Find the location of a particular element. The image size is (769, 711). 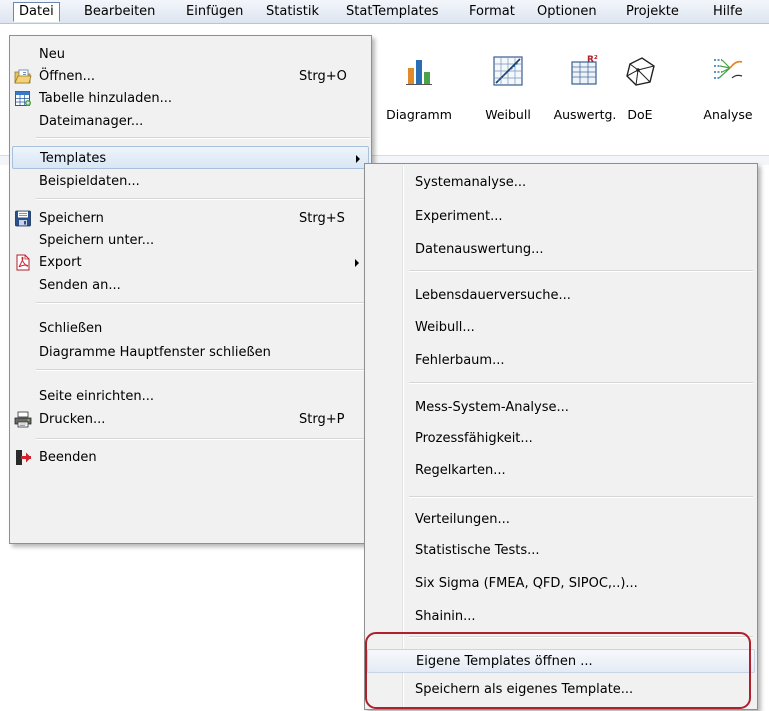

toolbar-label: Analyse is located at coordinates (728, 114).